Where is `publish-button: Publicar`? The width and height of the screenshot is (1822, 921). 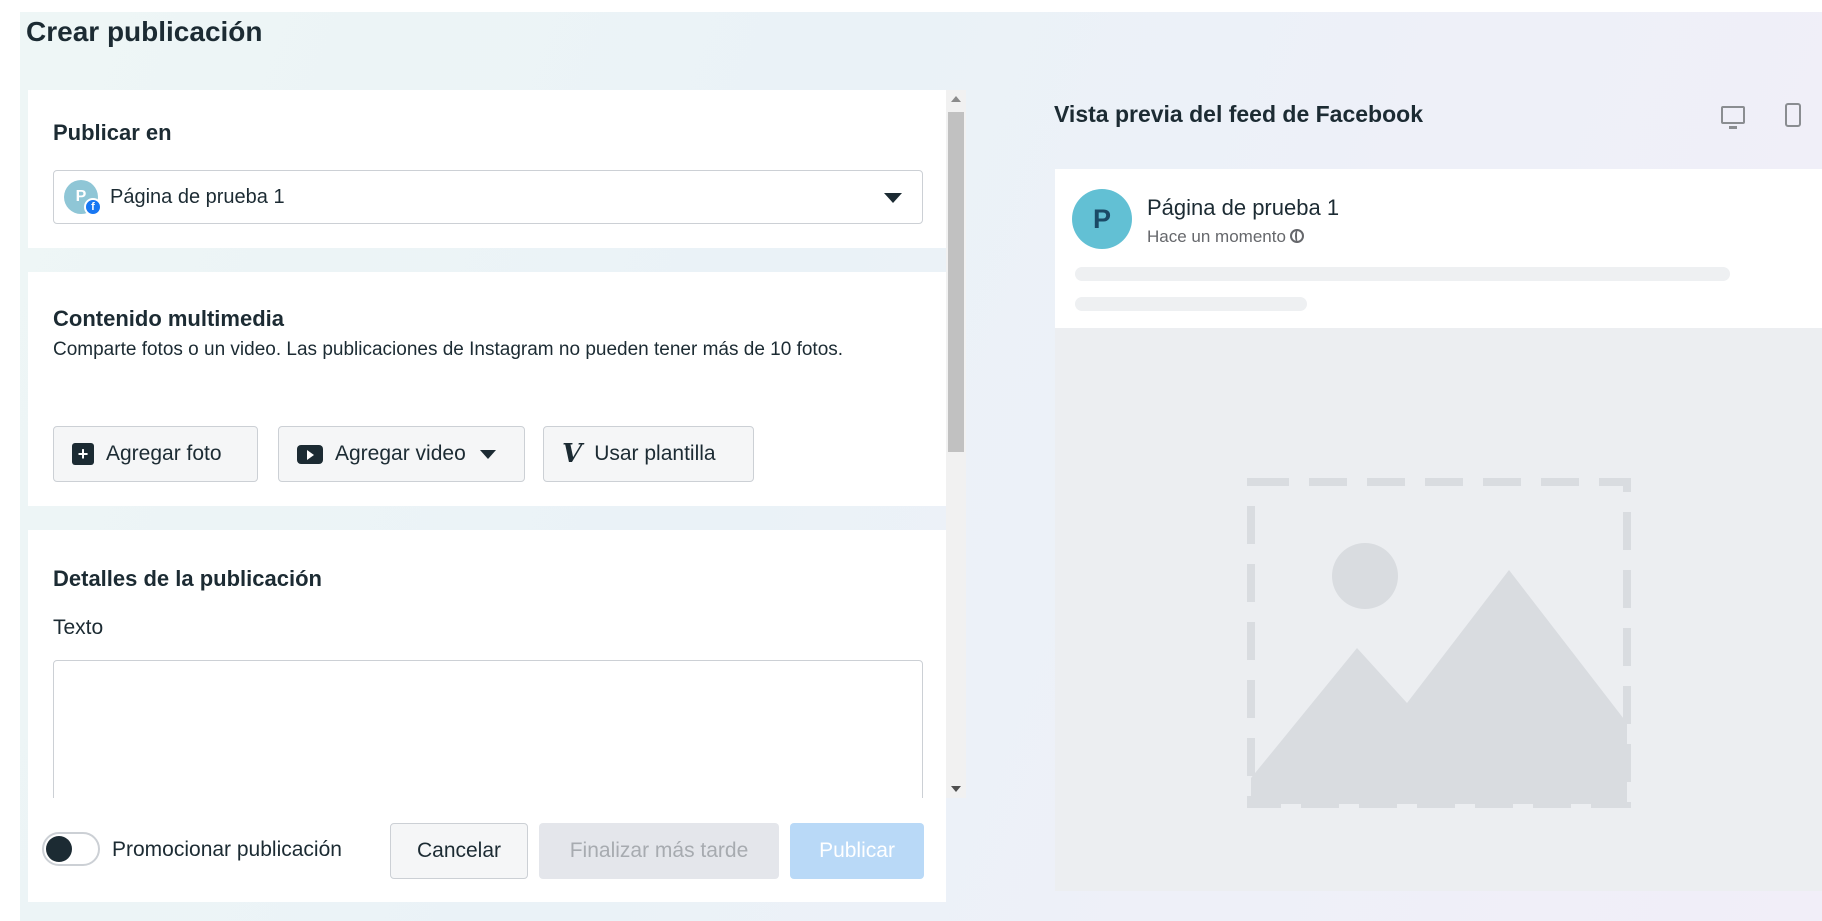
publish-button: Publicar is located at coordinates (857, 851).